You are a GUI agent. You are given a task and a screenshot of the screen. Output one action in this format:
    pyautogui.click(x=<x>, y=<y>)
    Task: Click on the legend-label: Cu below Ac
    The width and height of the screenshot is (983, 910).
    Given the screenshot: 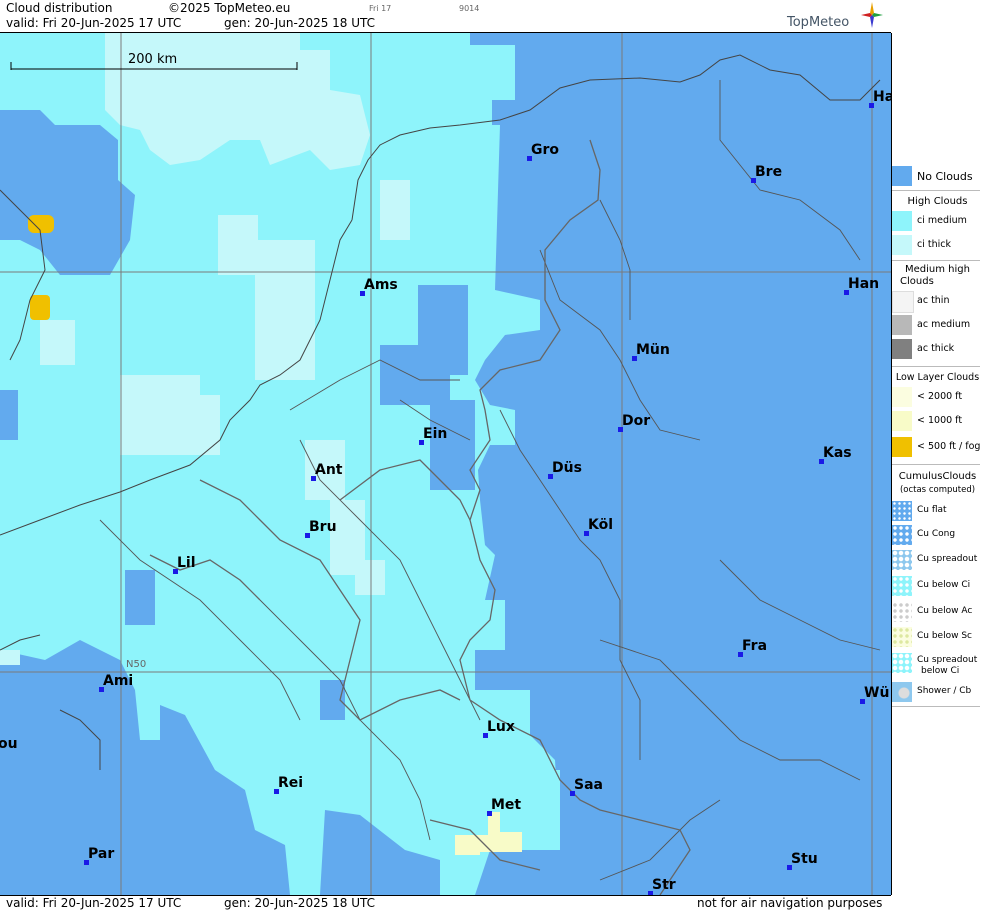 What is the action you would take?
    pyautogui.click(x=945, y=611)
    